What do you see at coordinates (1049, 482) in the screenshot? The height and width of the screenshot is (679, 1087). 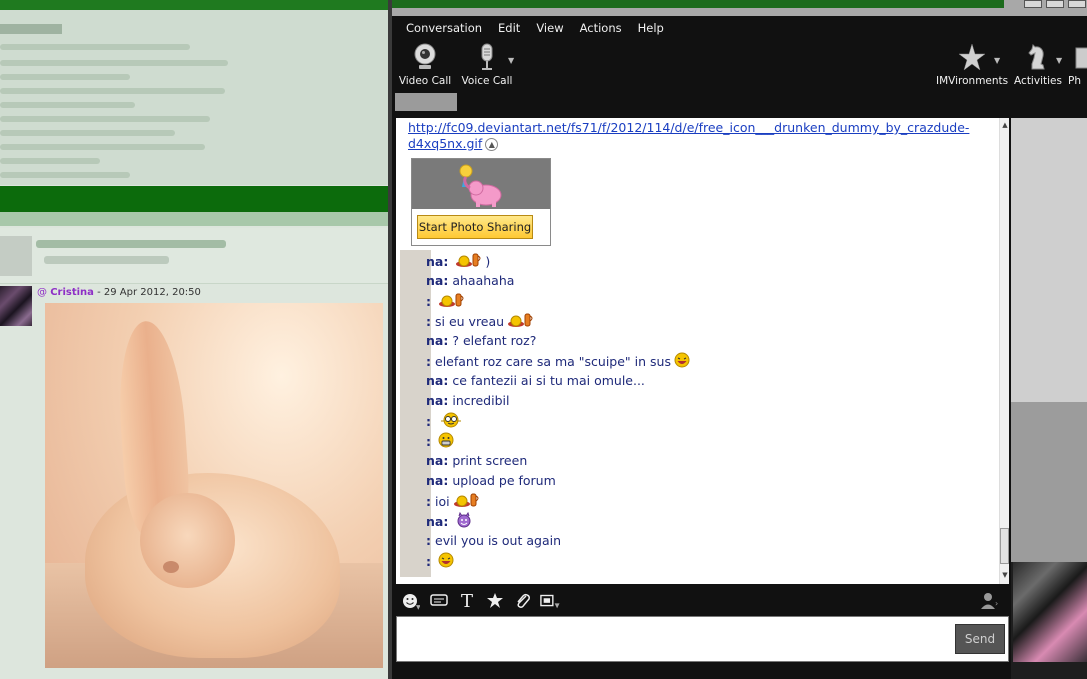 I see `remote-display-lower` at bounding box center [1049, 482].